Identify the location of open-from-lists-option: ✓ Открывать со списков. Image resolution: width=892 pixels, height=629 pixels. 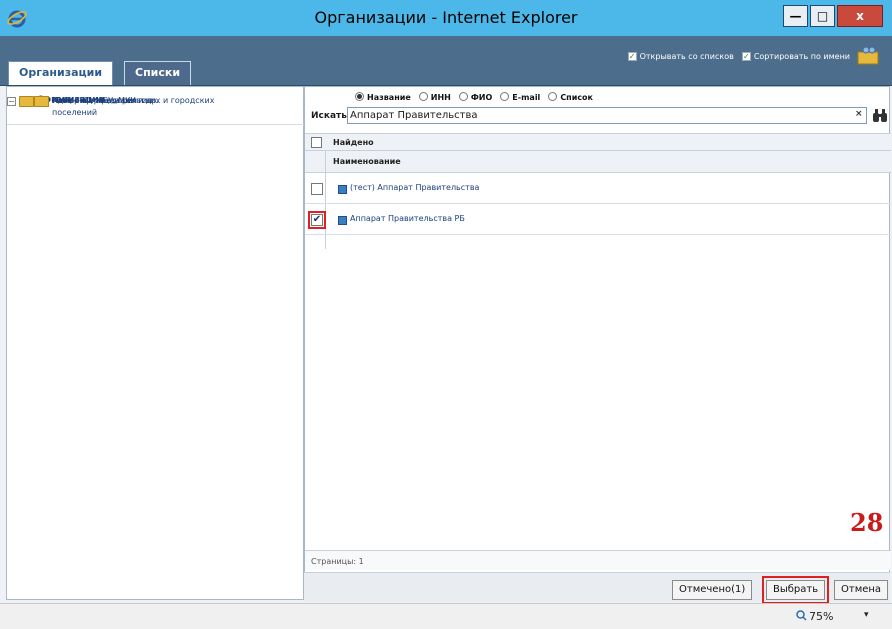
(680, 56).